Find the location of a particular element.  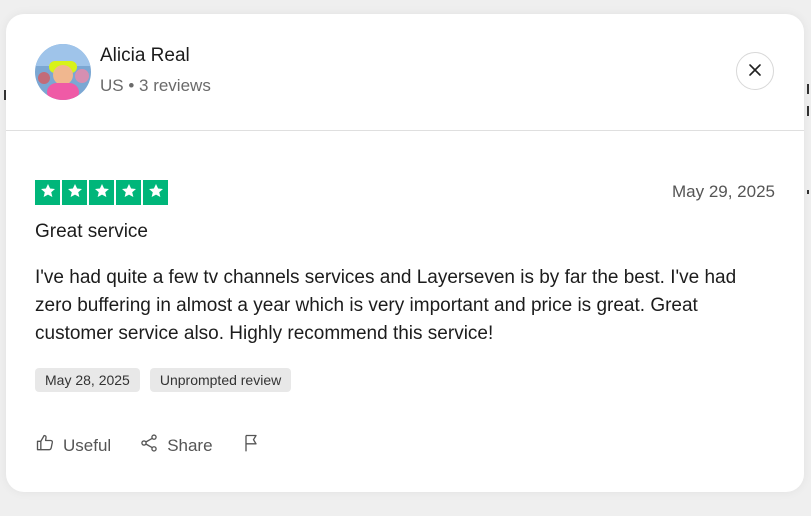

reviewer-meta: US • 3 reviews is located at coordinates (155, 85).